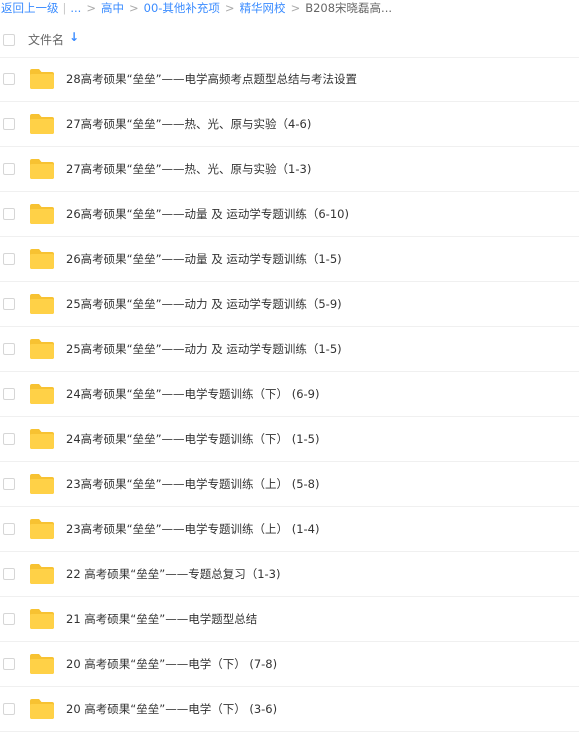  I want to click on file-row: 20 高考硕果“垒垒”——电学（下） (7-8), so click(289, 664).